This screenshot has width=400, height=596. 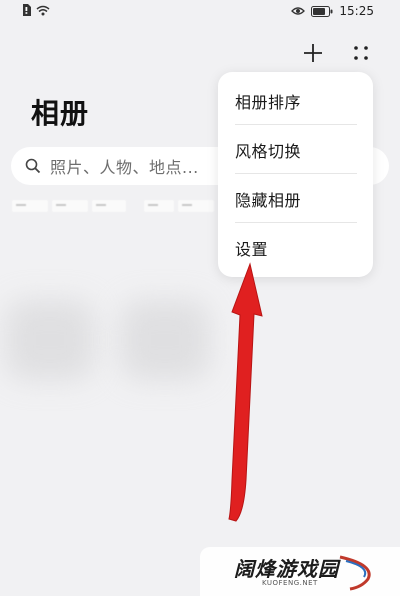 What do you see at coordinates (60, 113) in the screenshot?
I see `page-title: 相册` at bounding box center [60, 113].